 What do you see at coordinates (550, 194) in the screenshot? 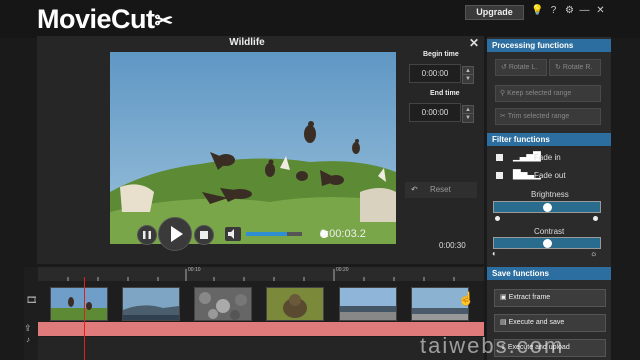
I see `brightness-label: Brightness` at bounding box center [550, 194].